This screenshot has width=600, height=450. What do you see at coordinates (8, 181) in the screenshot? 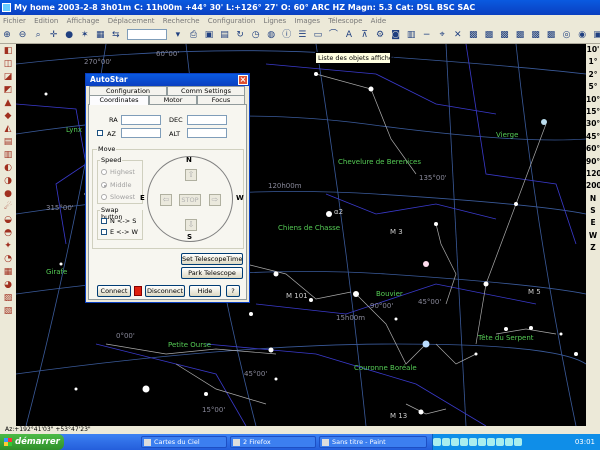
I see `tool-11-icon: ◑` at bounding box center [8, 181].